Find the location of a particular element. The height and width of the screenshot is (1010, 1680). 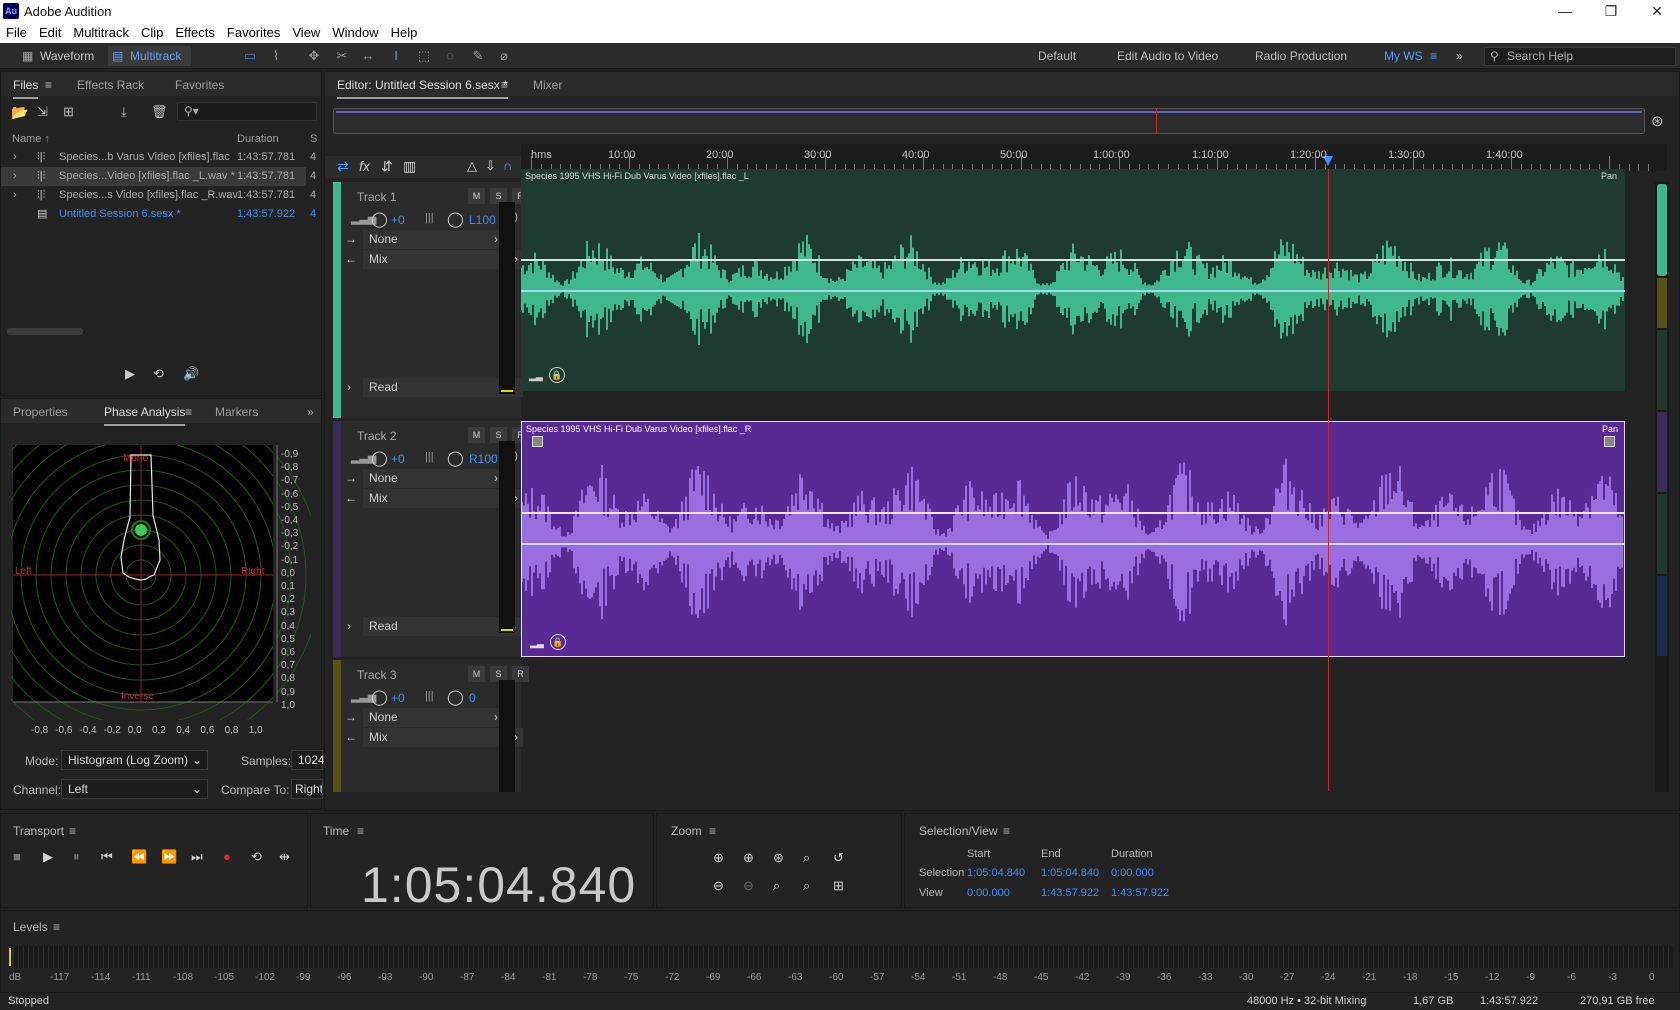

fade-out-handle-icon is located at coordinates (1609, 441).